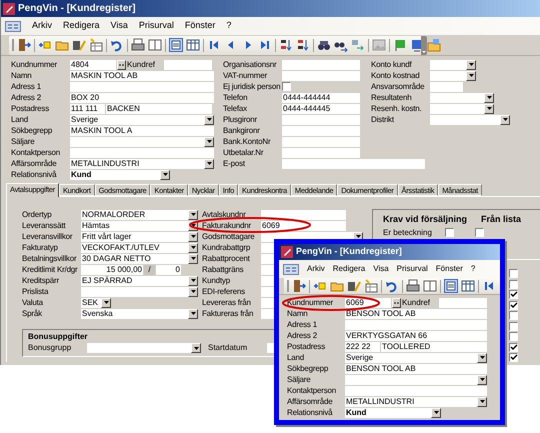 The image size is (540, 433). I want to click on field-label: Leveransvillkor, so click(48, 237).